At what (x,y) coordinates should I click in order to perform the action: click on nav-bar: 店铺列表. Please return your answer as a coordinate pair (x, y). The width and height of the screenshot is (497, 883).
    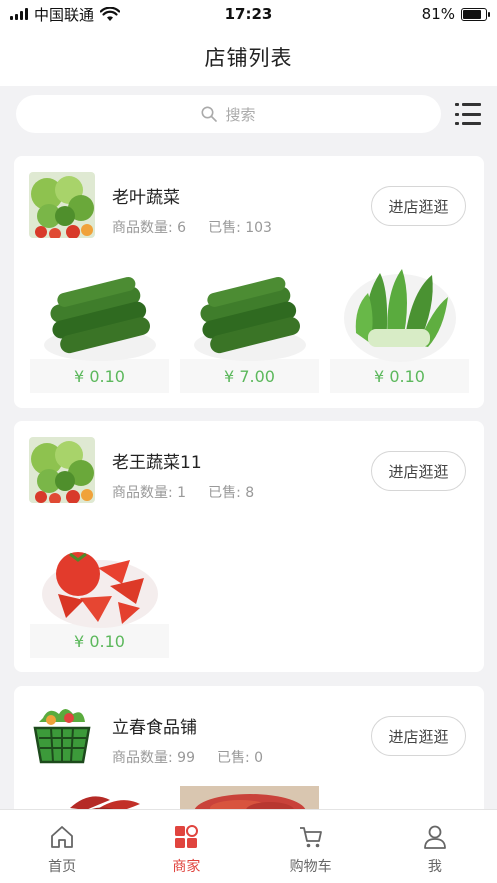
    Looking at the image, I should click on (248, 57).